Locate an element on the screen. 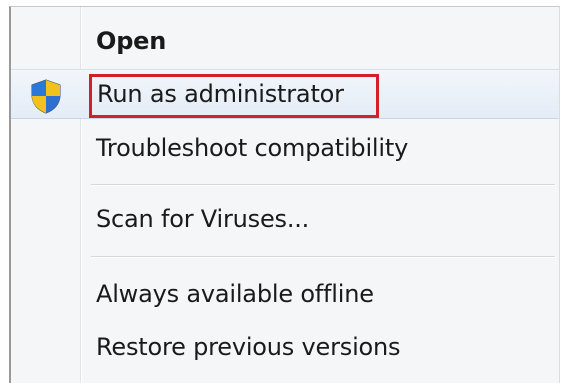 This screenshot has width=568, height=383. menu-item-label: Restore previous versions is located at coordinates (248, 347).